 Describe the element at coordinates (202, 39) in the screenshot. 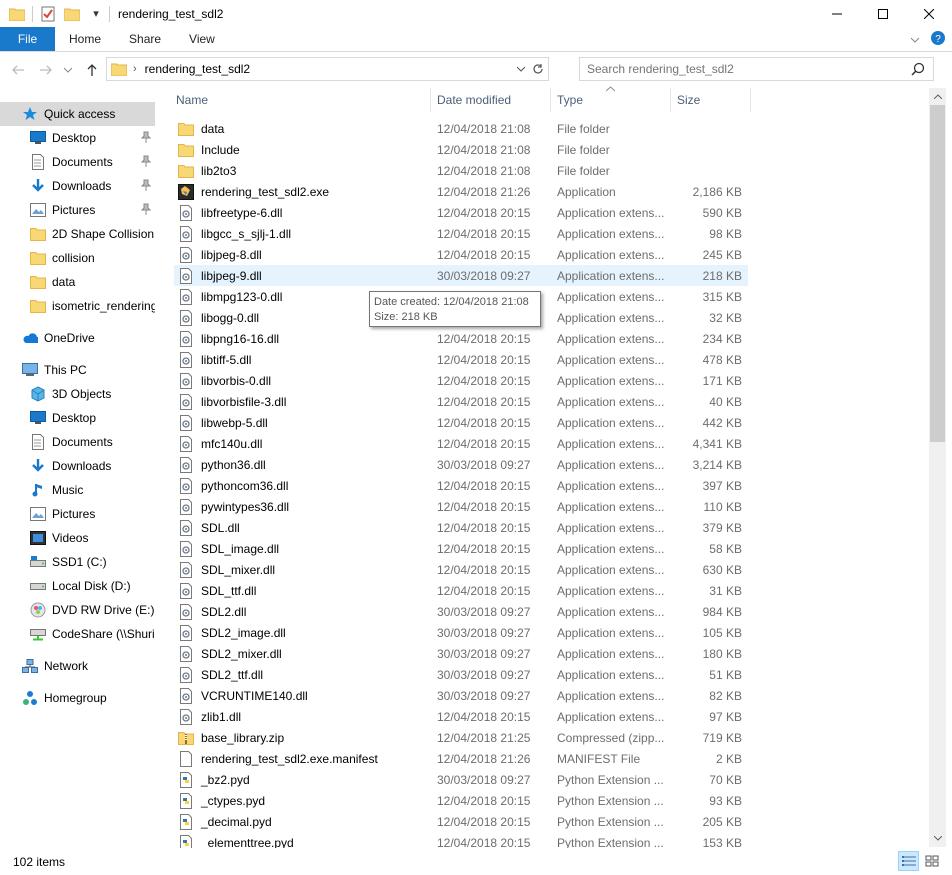

I see `tab-view: View` at that location.